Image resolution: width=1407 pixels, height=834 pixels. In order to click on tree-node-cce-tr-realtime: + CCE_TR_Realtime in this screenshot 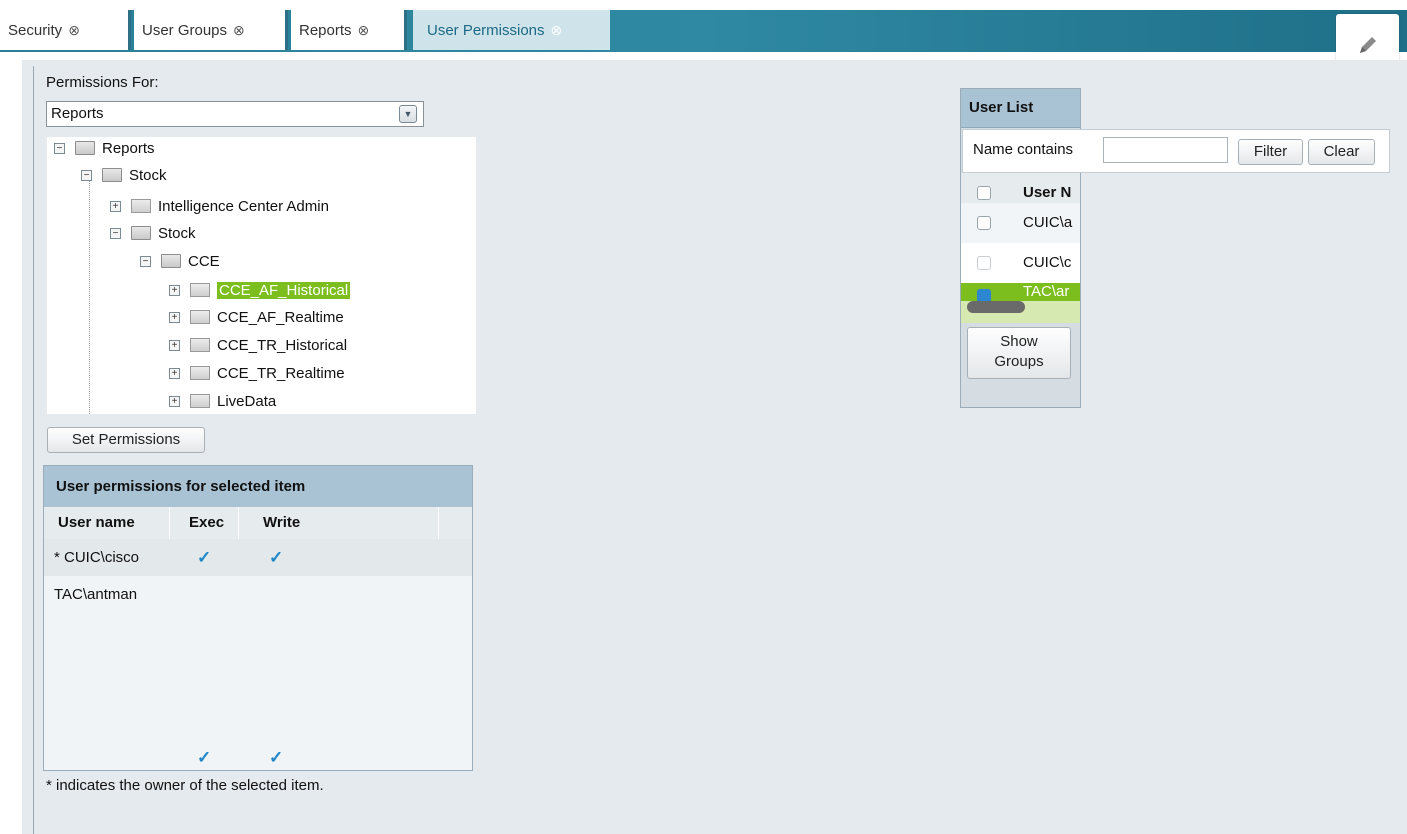, I will do `click(257, 373)`.